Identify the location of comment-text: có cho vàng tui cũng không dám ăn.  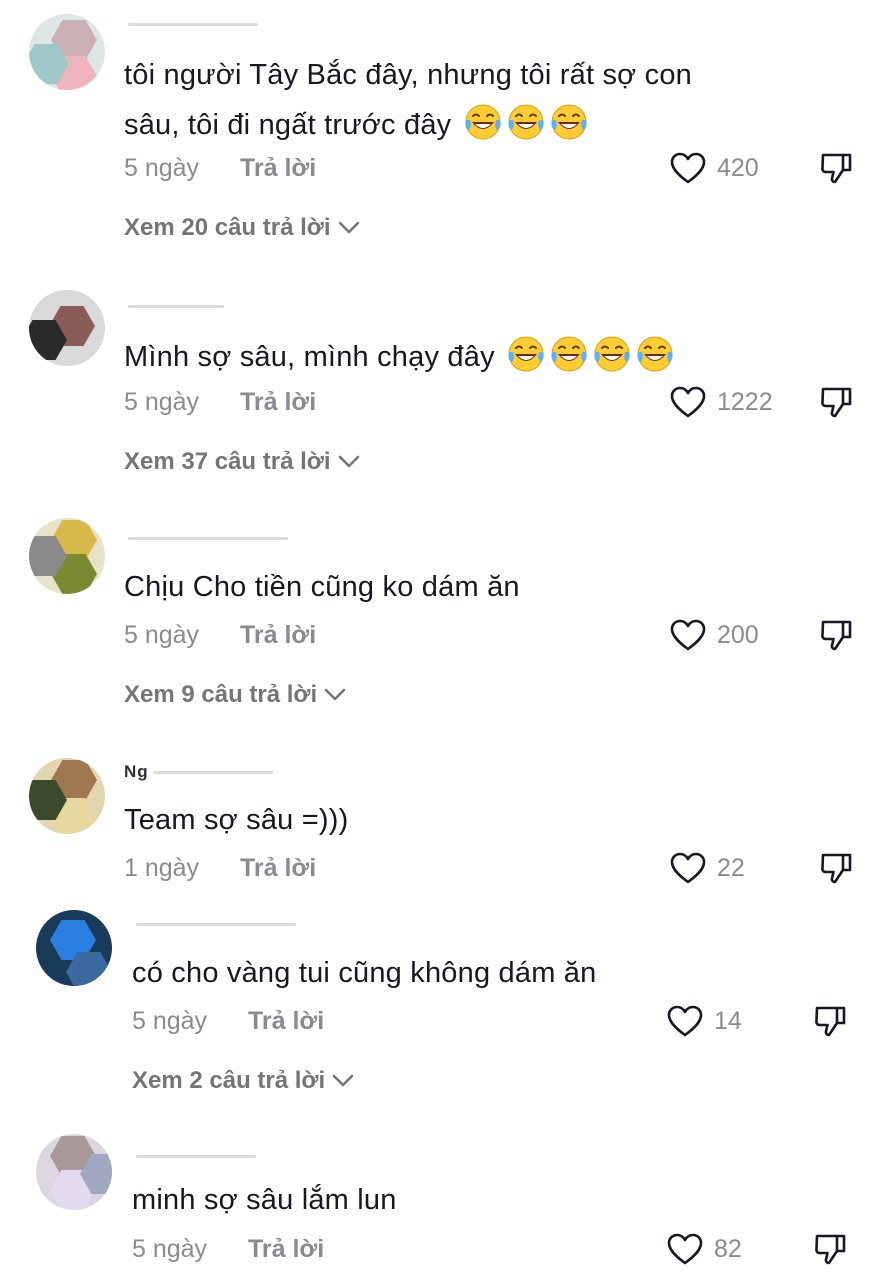
(364, 973).